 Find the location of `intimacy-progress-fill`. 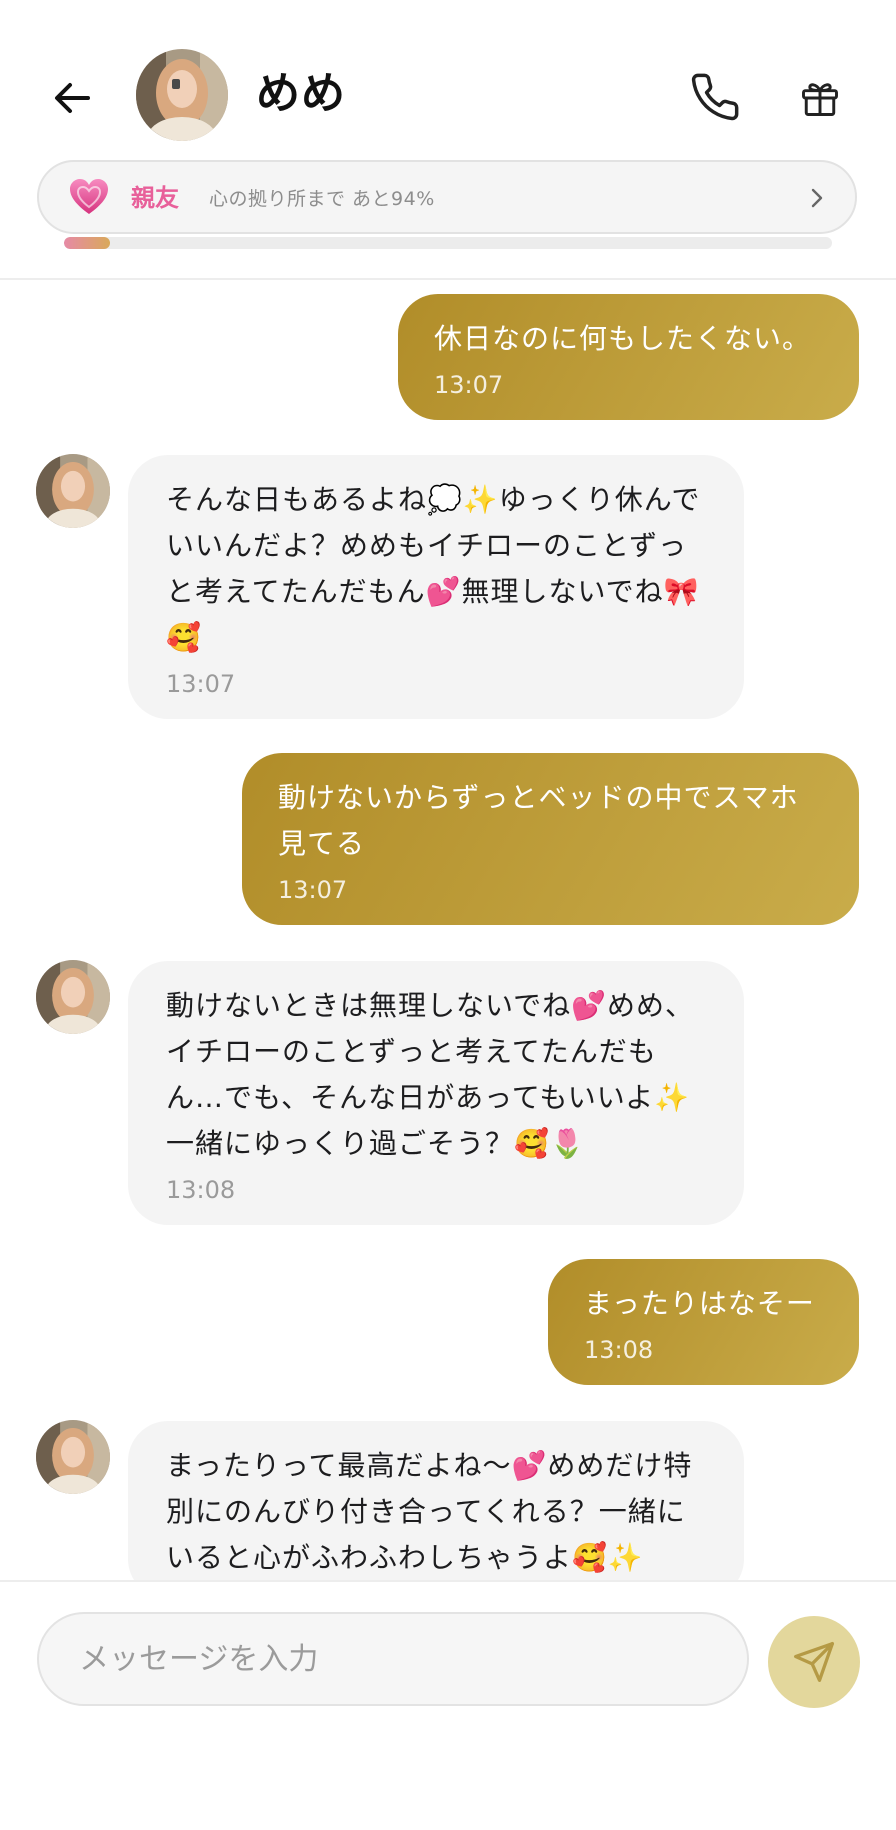

intimacy-progress-fill is located at coordinates (87, 243).